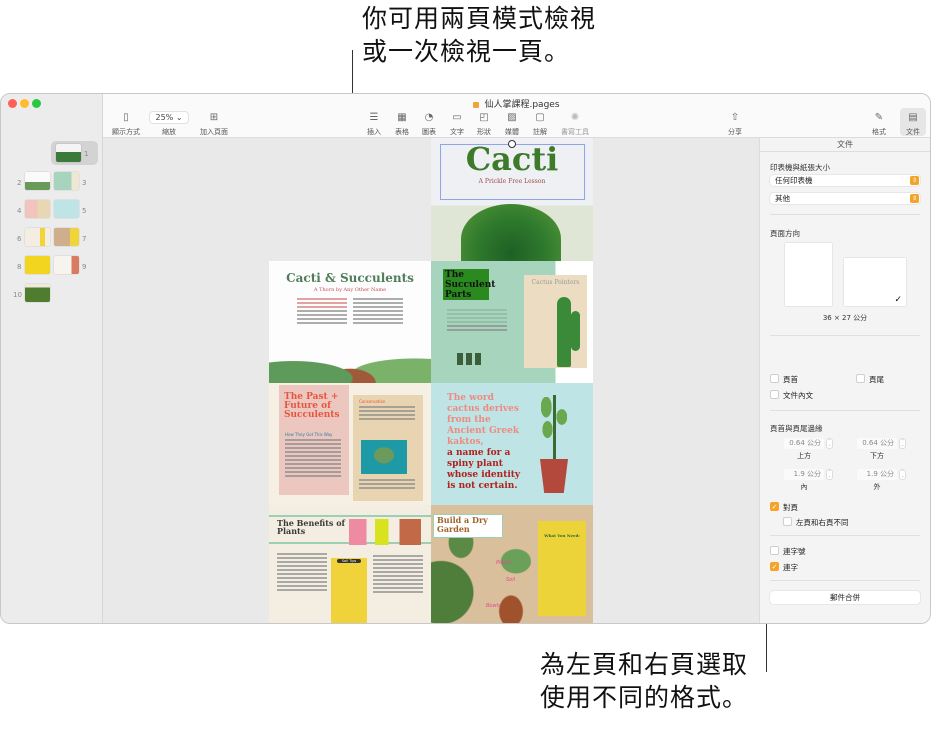 The height and width of the screenshot is (729, 931). I want to click on stripe, so click(350, 516).